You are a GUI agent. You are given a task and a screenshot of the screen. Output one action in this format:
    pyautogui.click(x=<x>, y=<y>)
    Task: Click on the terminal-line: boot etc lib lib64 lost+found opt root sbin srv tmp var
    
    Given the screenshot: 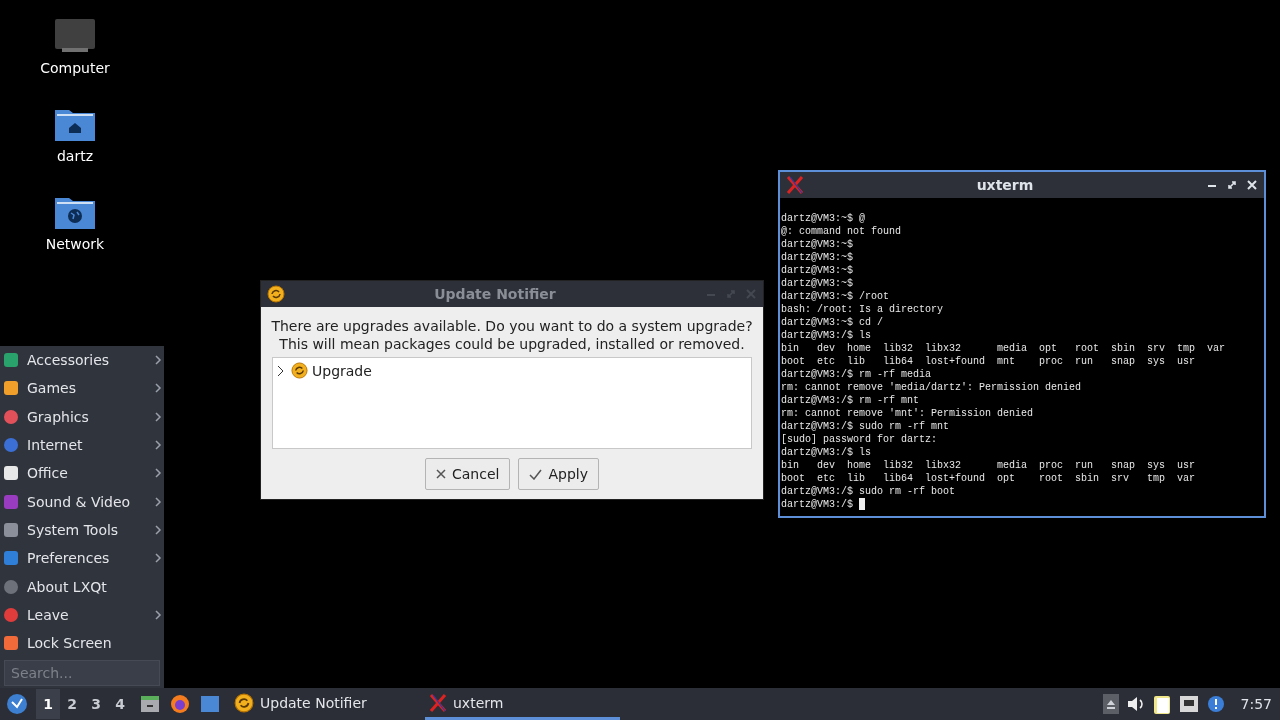 What is the action you would take?
    pyautogui.click(x=988, y=478)
    